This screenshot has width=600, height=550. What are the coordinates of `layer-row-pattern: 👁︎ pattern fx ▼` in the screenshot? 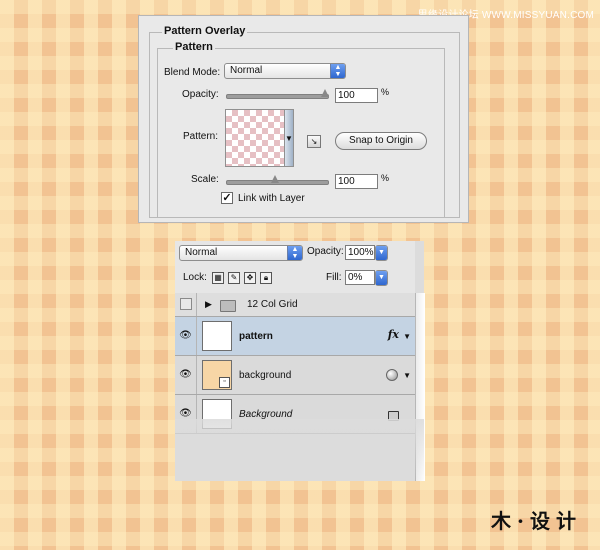 It's located at (295, 336).